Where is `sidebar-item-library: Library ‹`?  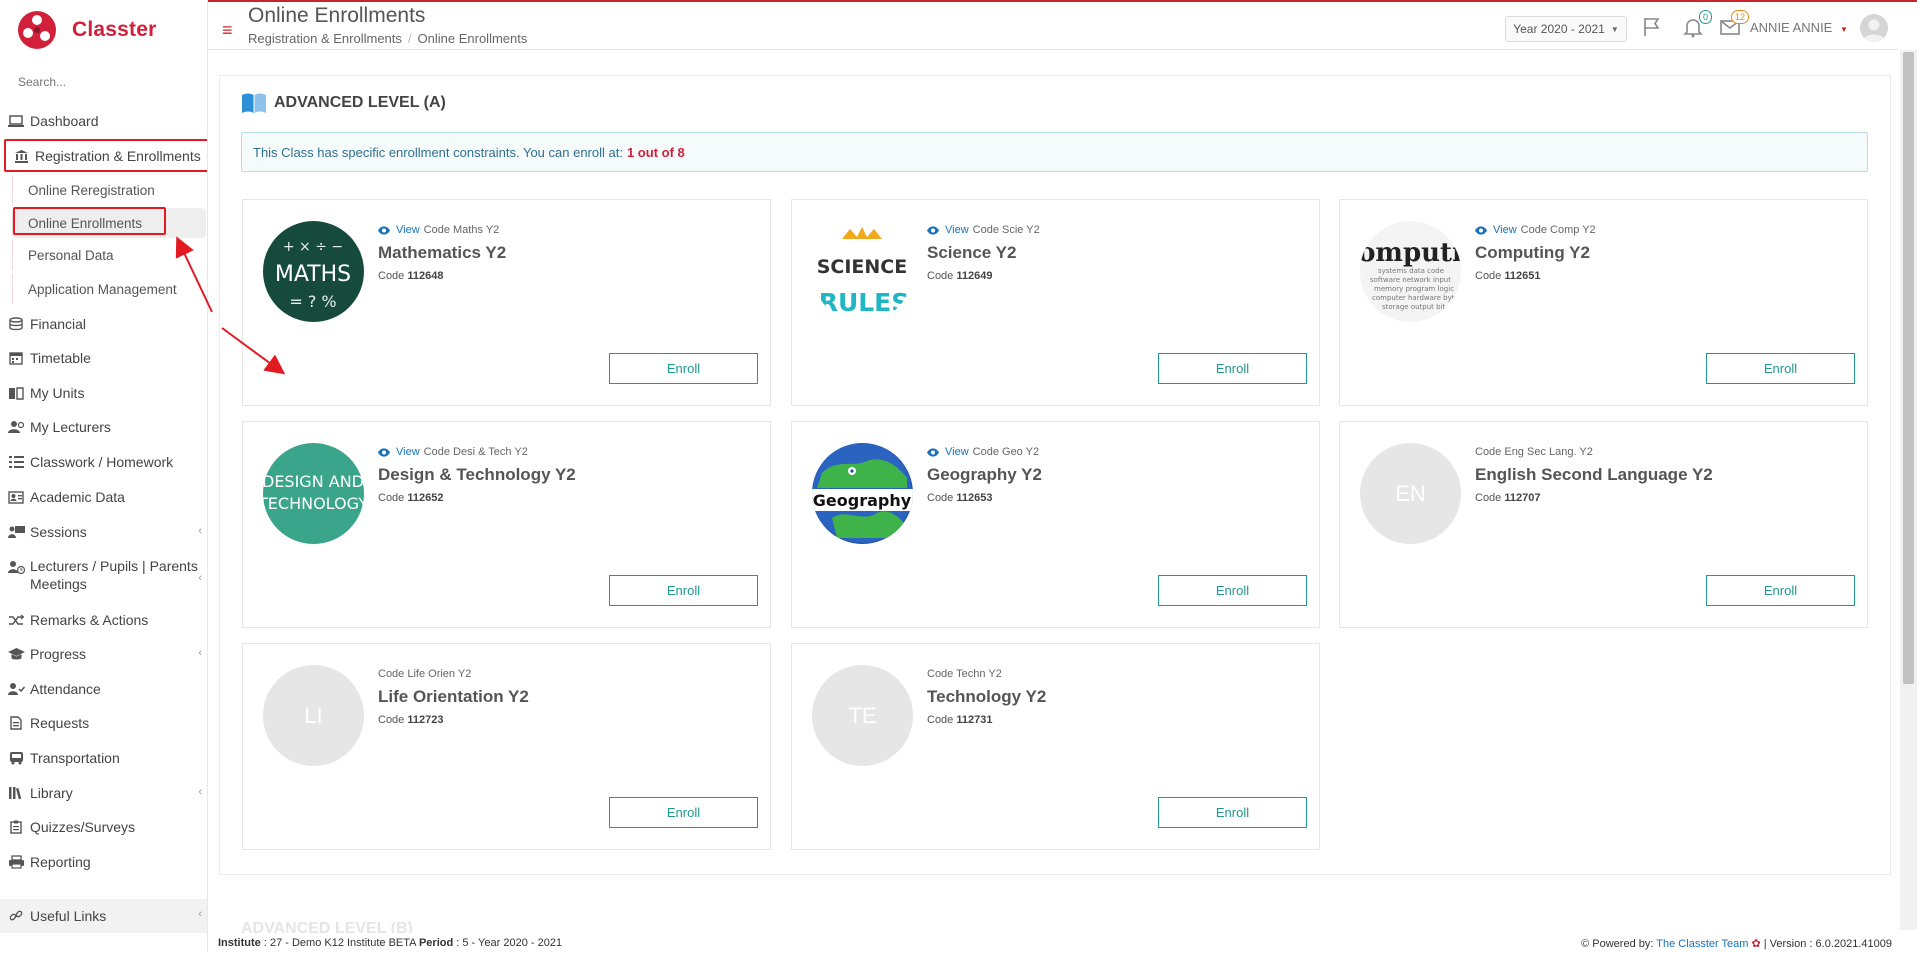 sidebar-item-library: Library ‹ is located at coordinates (103, 793).